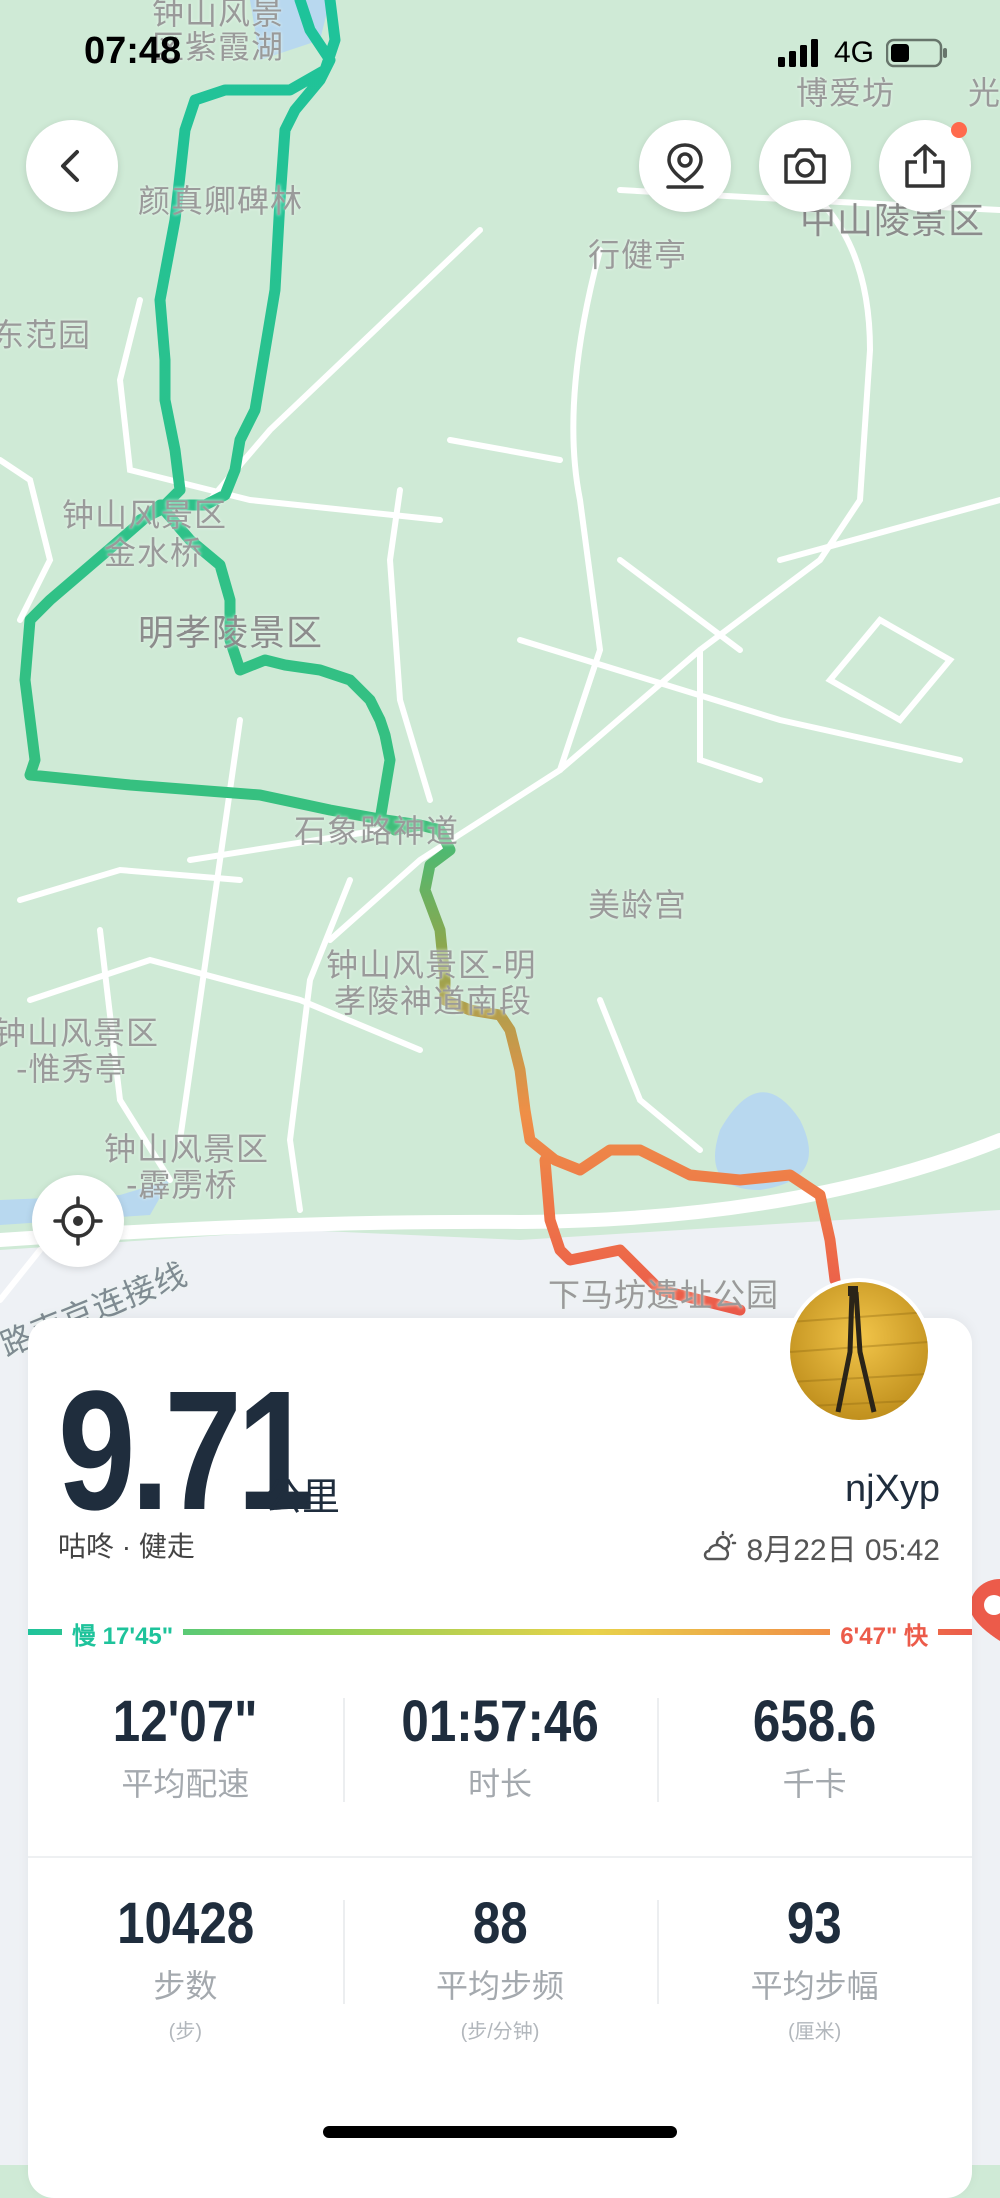 The image size is (1000, 2198). I want to click on map-label: 明孝陵景区, so click(231, 633).